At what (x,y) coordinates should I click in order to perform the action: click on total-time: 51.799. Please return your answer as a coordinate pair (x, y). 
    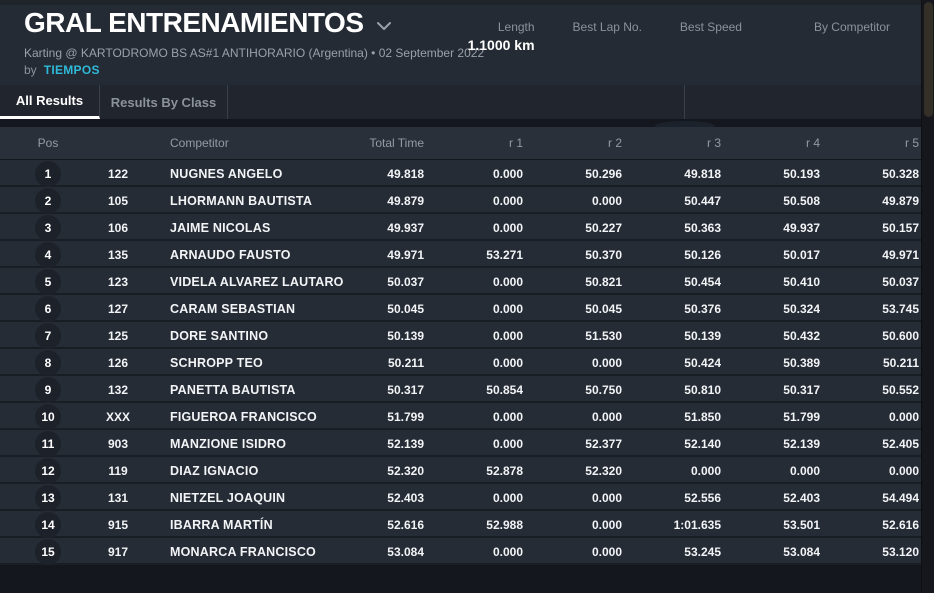
    Looking at the image, I should click on (405, 416).